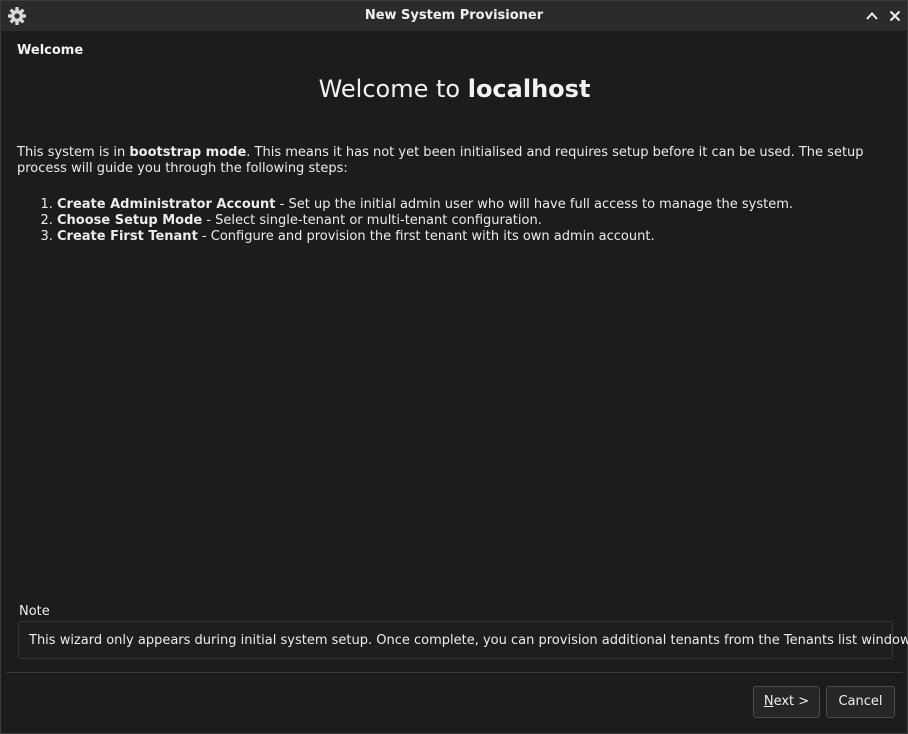 This screenshot has width=908, height=734. I want to click on window-title: New System Provisioner, so click(454, 15).